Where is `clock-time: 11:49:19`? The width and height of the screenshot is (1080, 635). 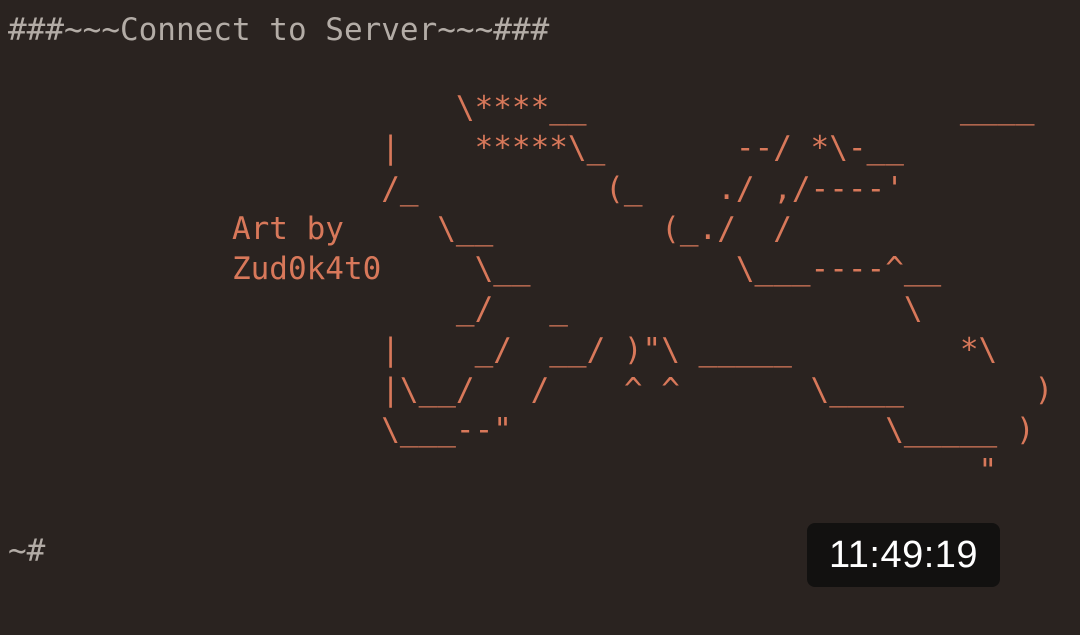
clock-time: 11:49:19 is located at coordinates (903, 554).